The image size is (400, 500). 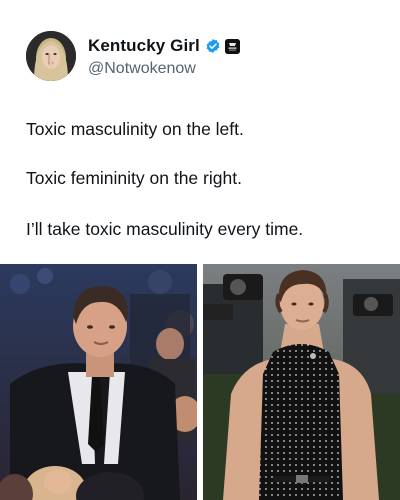 I want to click on profile-avatar-image, so click(x=51, y=56).